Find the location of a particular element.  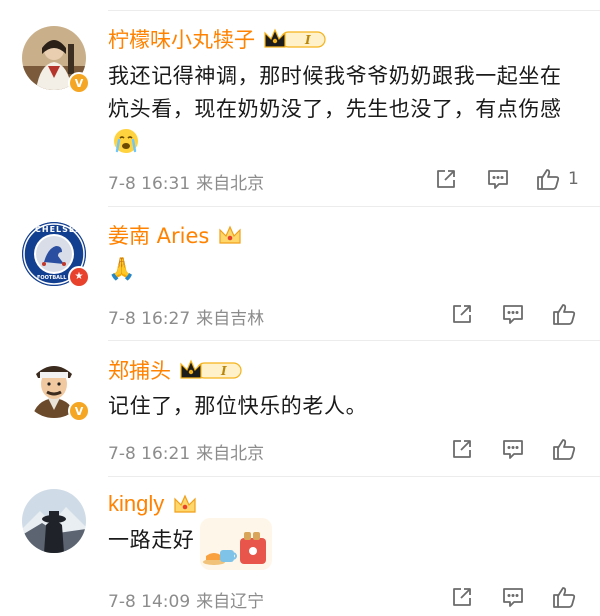

verified-star-badge-icon: ★ is located at coordinates (79, 277).